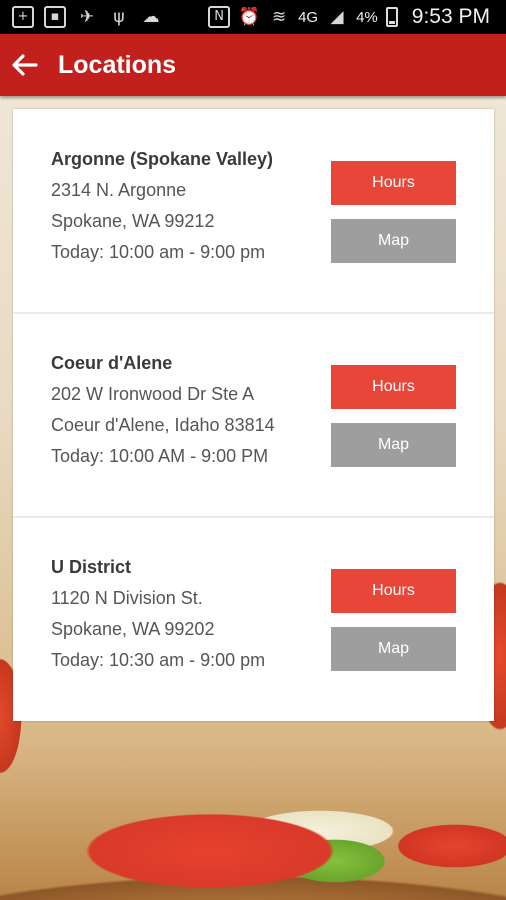 This screenshot has width=506, height=900. I want to click on cloud-icon: ☁, so click(151, 17).